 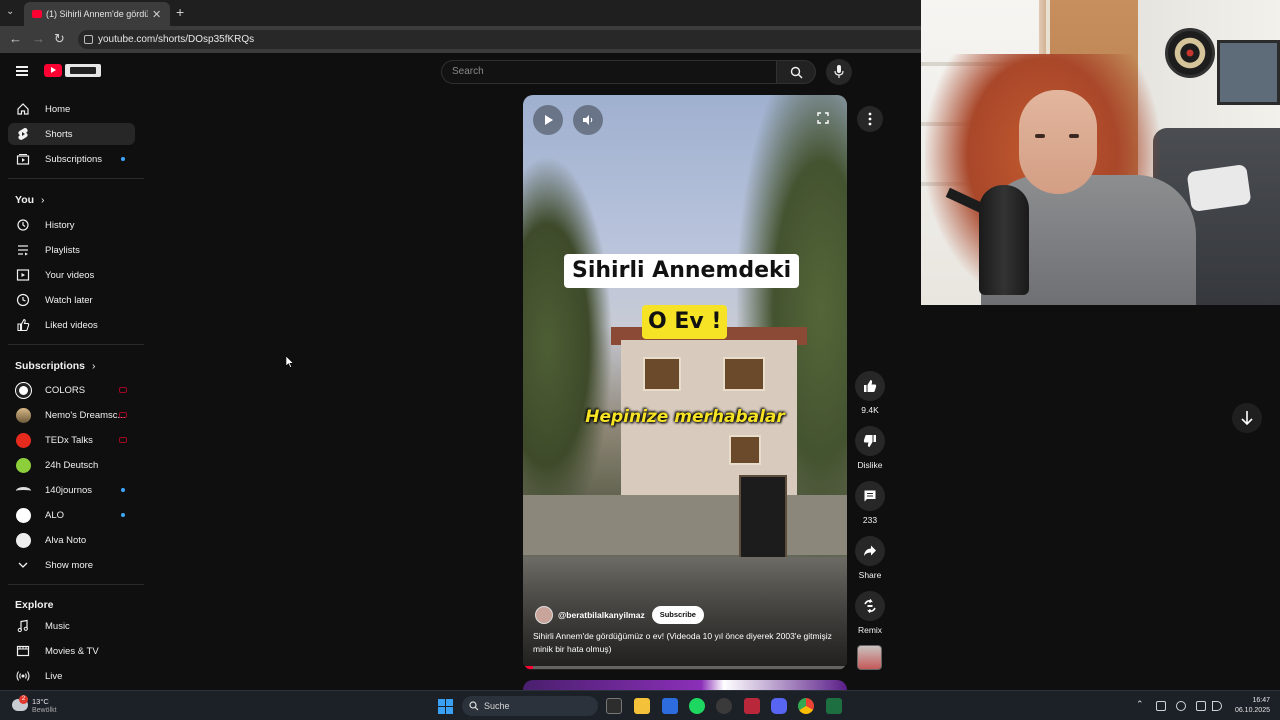 What do you see at coordinates (156, 14) in the screenshot?
I see `close-tab-icon: ✕` at bounding box center [156, 14].